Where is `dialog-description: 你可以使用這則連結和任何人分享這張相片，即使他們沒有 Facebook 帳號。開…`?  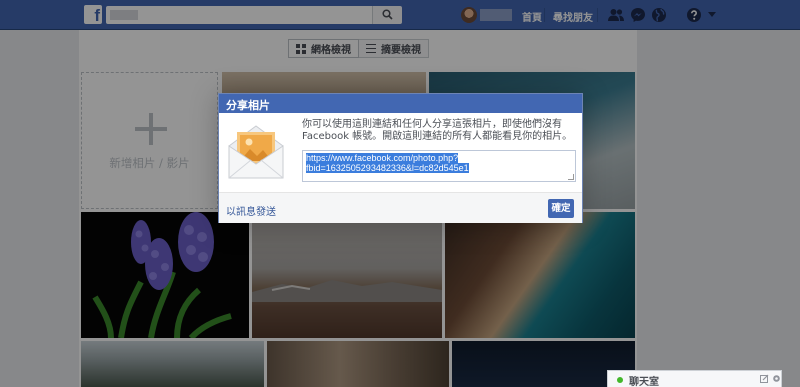 dialog-description: 你可以使用這則連結和任何人分享這張相片，即使他們沒有 Facebook 帳號。開… is located at coordinates (437, 130).